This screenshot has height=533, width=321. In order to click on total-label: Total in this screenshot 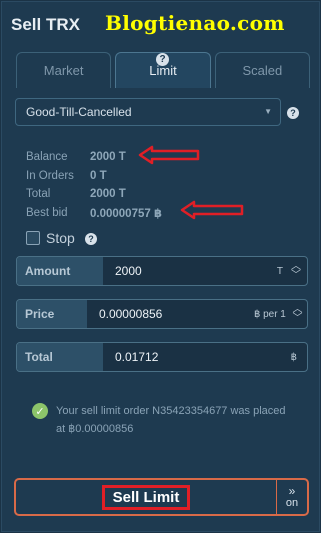, I will do `click(60, 357)`.